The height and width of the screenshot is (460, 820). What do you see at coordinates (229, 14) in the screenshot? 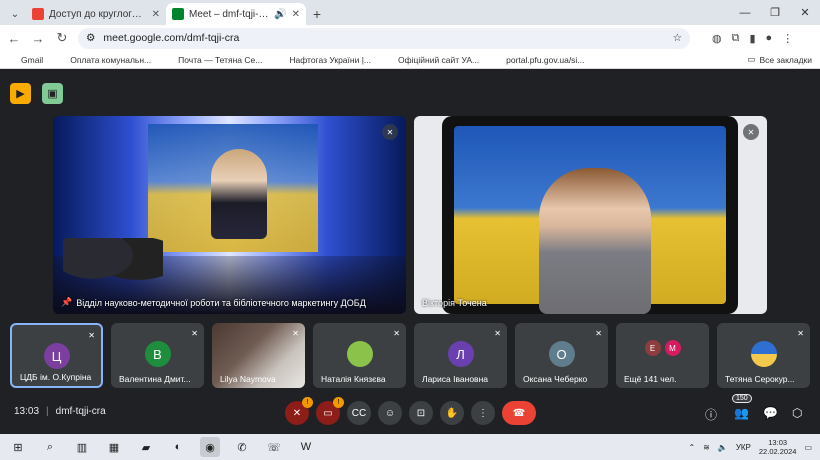
I see `tab-title: Meet – dmf-tqji-cra` at bounding box center [229, 14].